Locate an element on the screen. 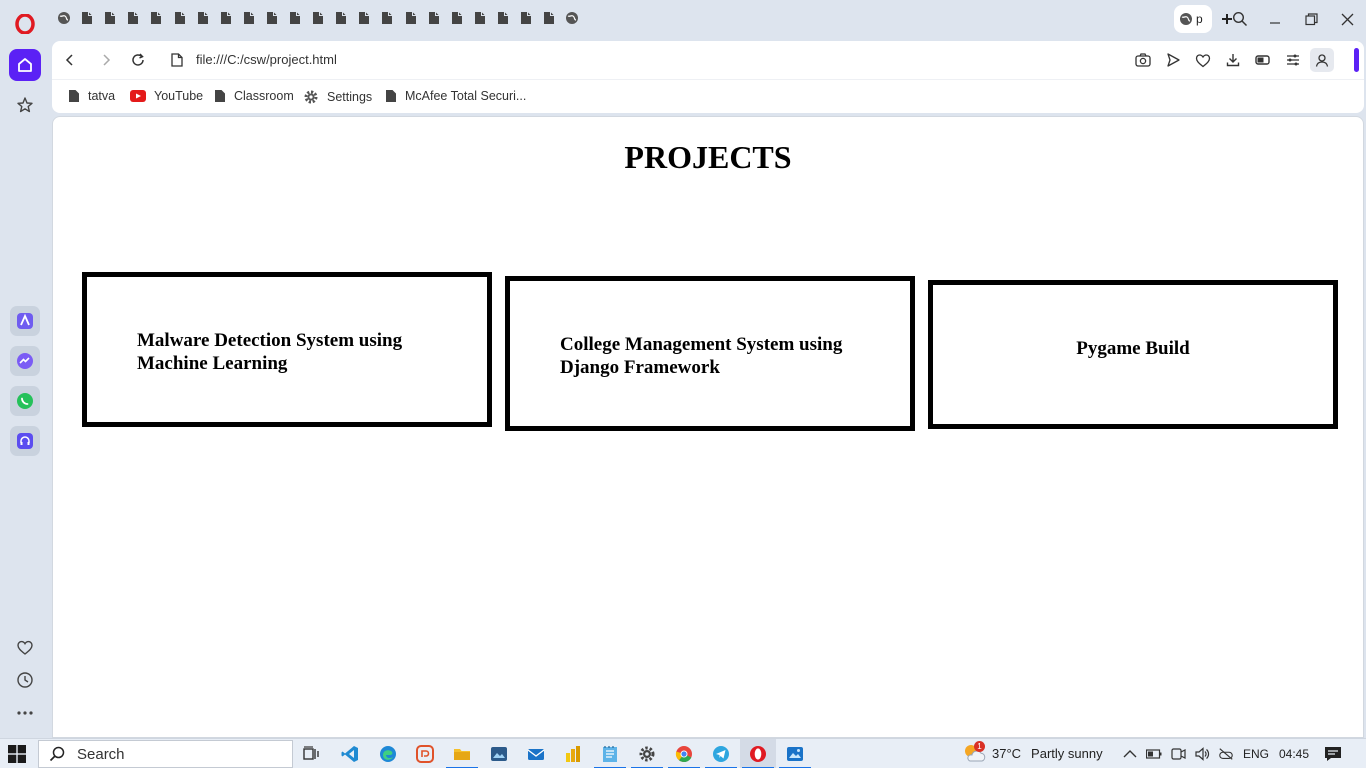 The height and width of the screenshot is (768, 1366). file-icon is located at coordinates (177, 60).